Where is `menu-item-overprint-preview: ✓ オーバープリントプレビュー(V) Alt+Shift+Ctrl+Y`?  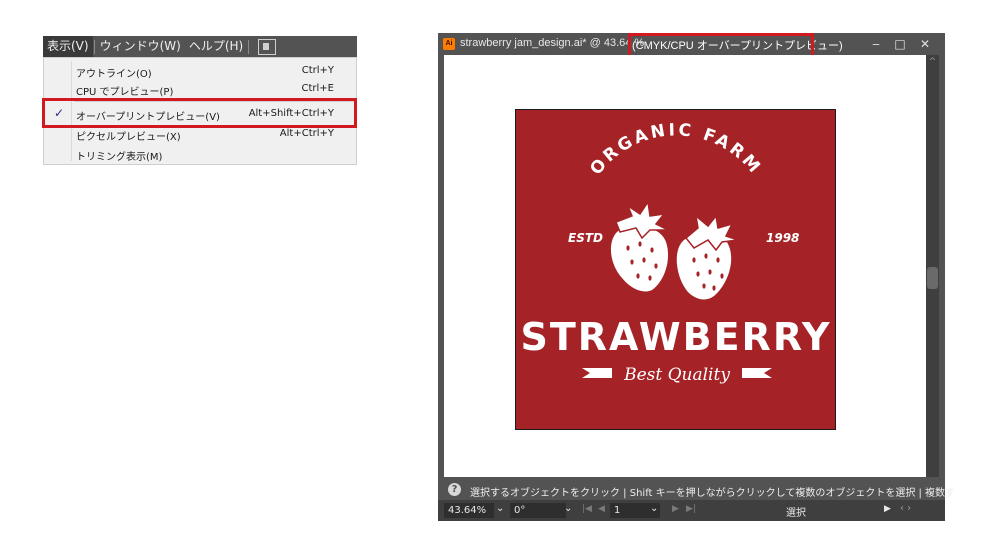
menu-item-overprint-preview: ✓ オーバープリントプレビュー(V) Alt+Shift+Ctrl+Y is located at coordinates (200, 114).